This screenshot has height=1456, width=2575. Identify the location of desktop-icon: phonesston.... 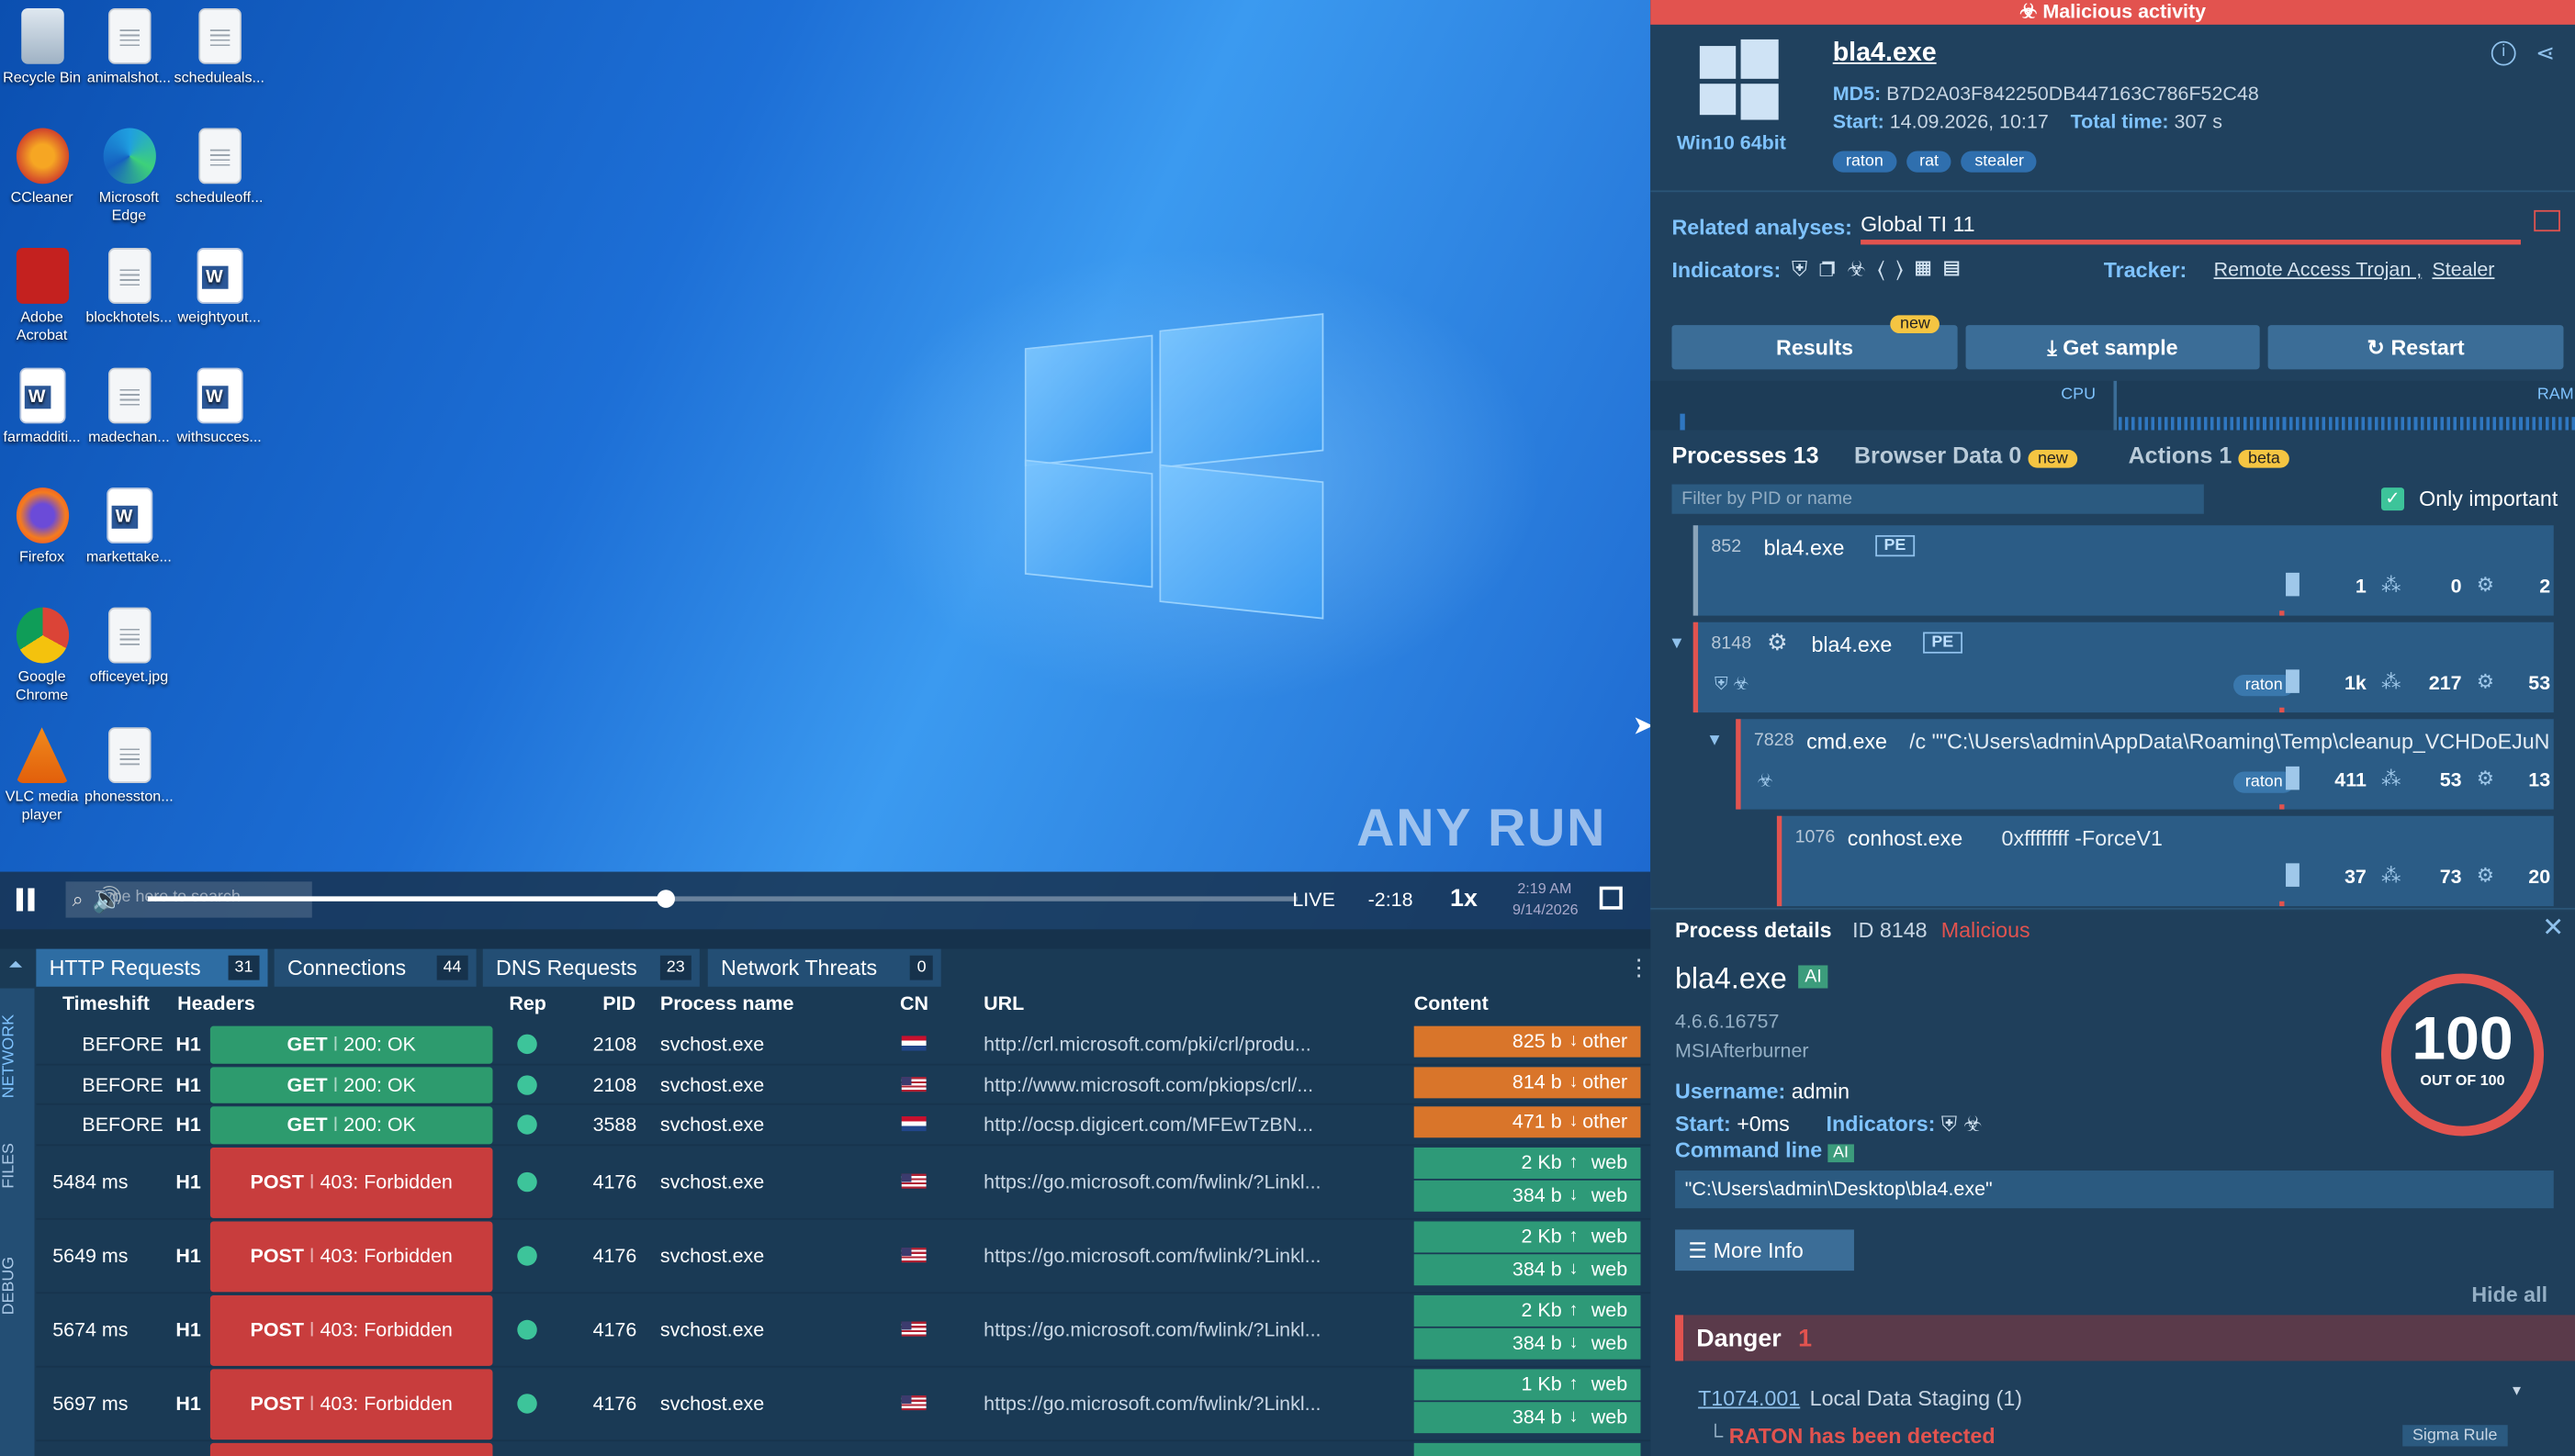
(129, 766).